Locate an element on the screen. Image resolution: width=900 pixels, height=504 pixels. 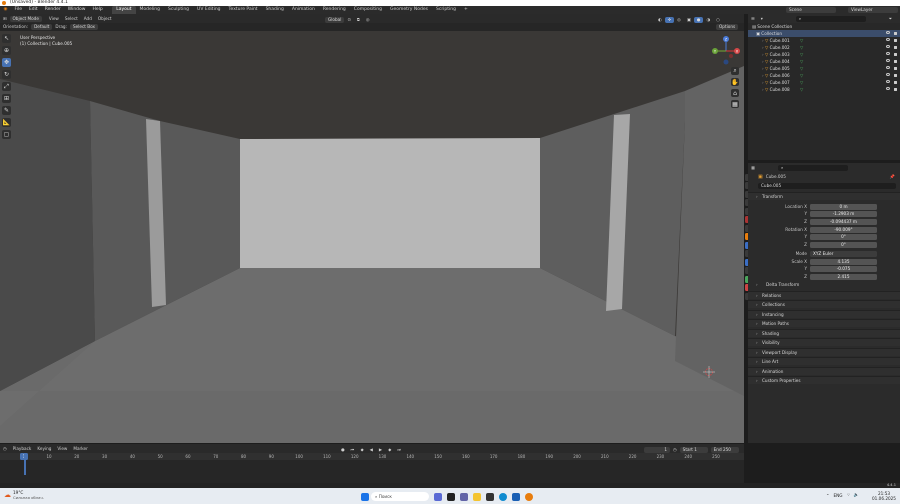
pan-hand-icon: ✋ is located at coordinates (735, 82).